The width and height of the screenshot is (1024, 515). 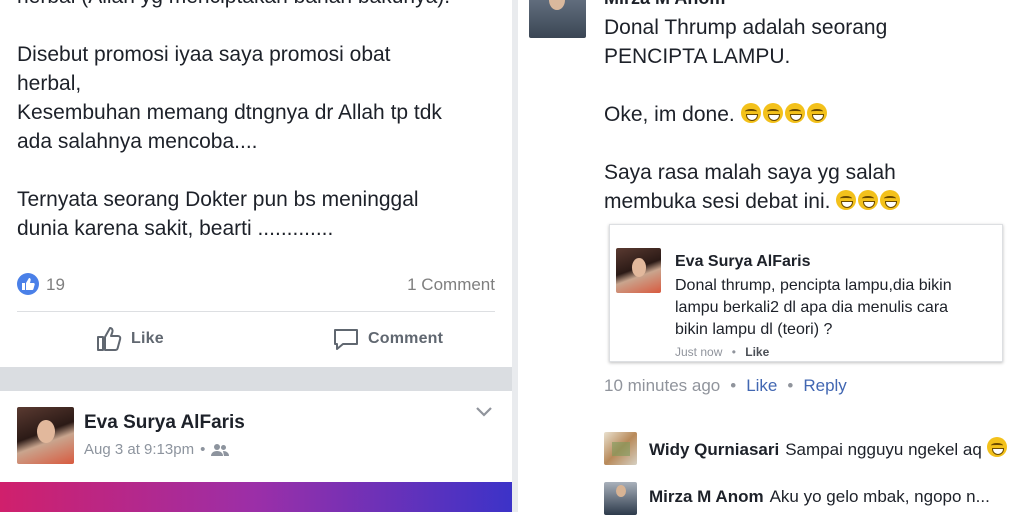 What do you see at coordinates (664, 4) in the screenshot?
I see `comment-author-name: Mirza M Anom` at bounding box center [664, 4].